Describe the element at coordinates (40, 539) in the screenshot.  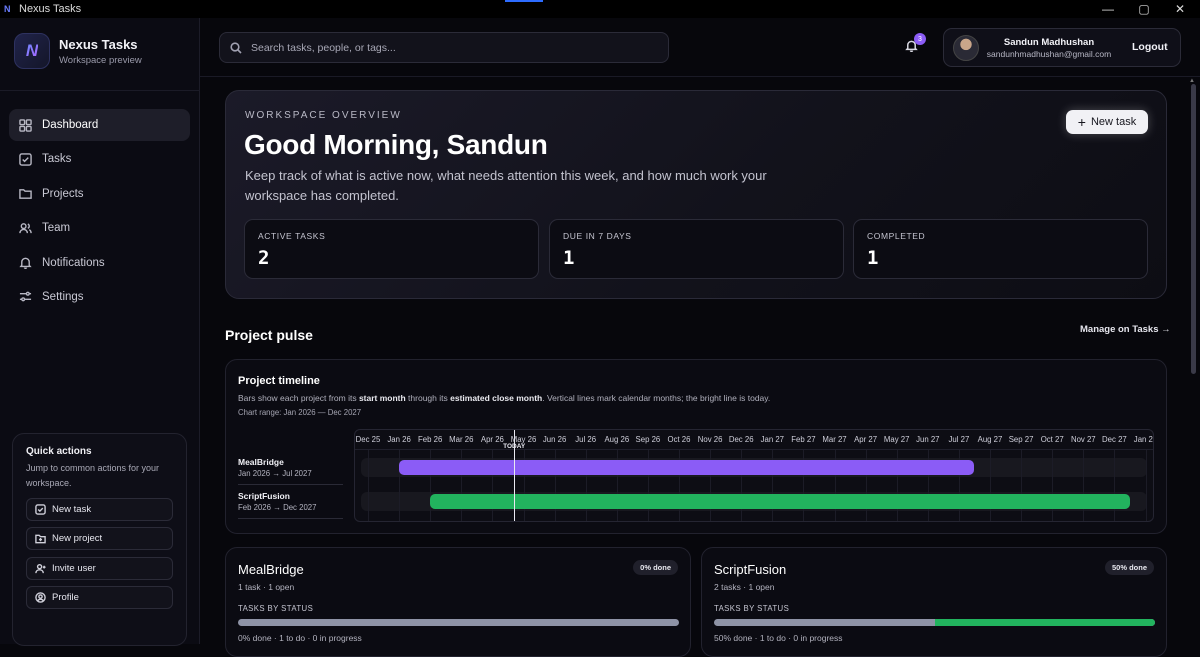
I see `folder-plus-icon` at that location.